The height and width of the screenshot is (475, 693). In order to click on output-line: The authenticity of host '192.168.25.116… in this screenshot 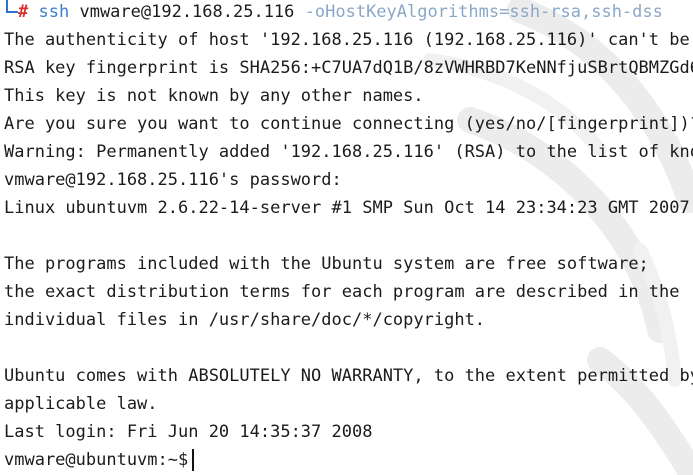, I will do `click(347, 40)`.